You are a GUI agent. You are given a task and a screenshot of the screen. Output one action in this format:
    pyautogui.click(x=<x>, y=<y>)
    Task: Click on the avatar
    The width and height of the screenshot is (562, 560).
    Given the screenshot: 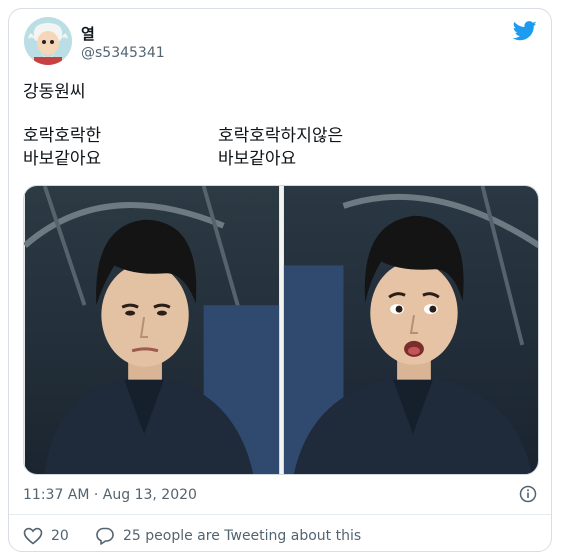 What is the action you would take?
    pyautogui.click(x=48, y=41)
    